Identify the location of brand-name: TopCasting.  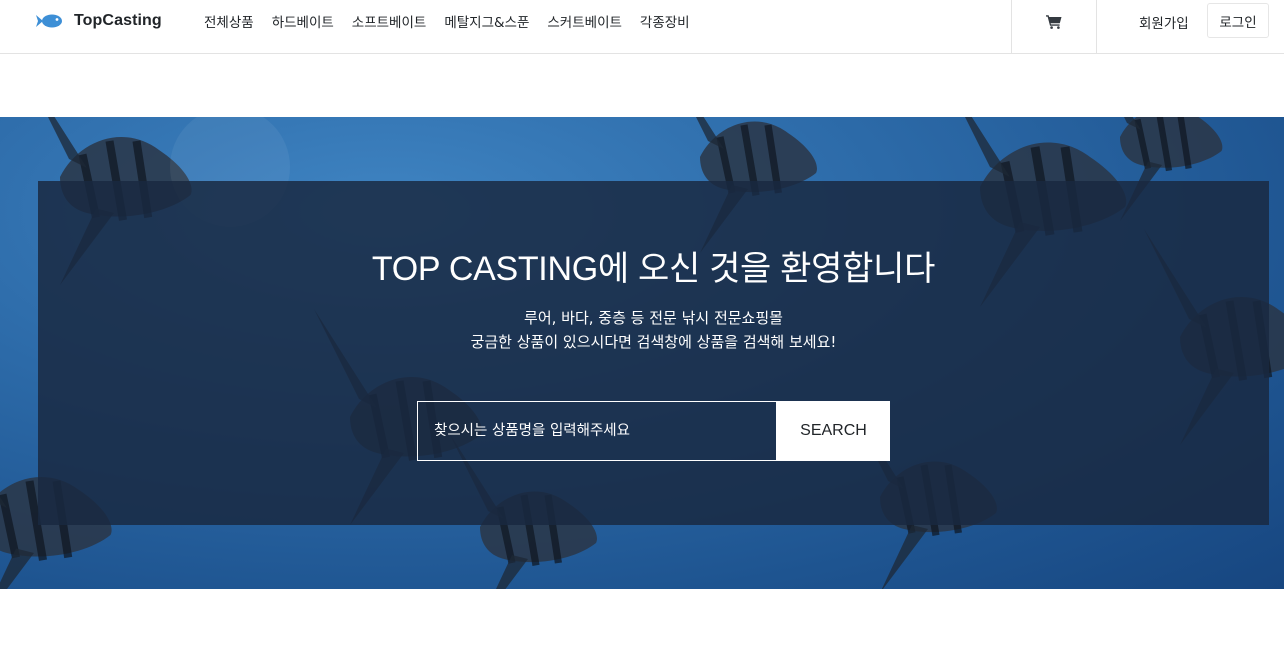
(118, 21).